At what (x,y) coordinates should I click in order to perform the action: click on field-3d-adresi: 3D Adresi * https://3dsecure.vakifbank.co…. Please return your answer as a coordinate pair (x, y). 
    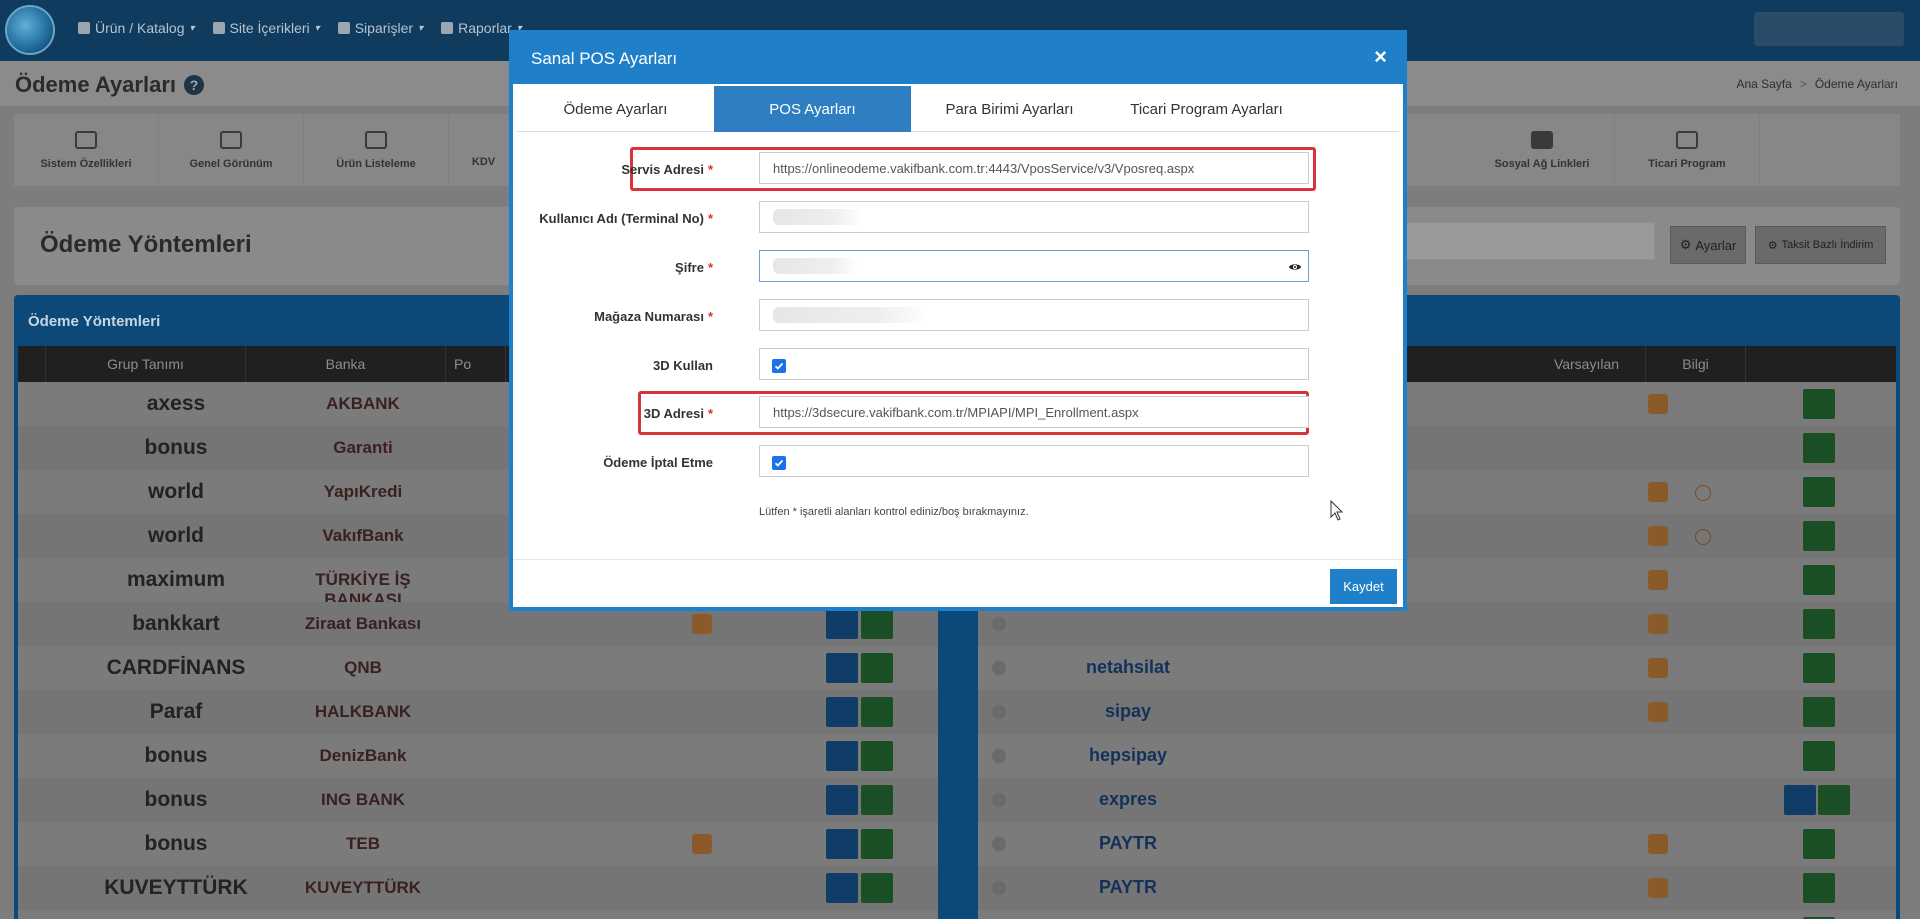
    Looking at the image, I should click on (958, 413).